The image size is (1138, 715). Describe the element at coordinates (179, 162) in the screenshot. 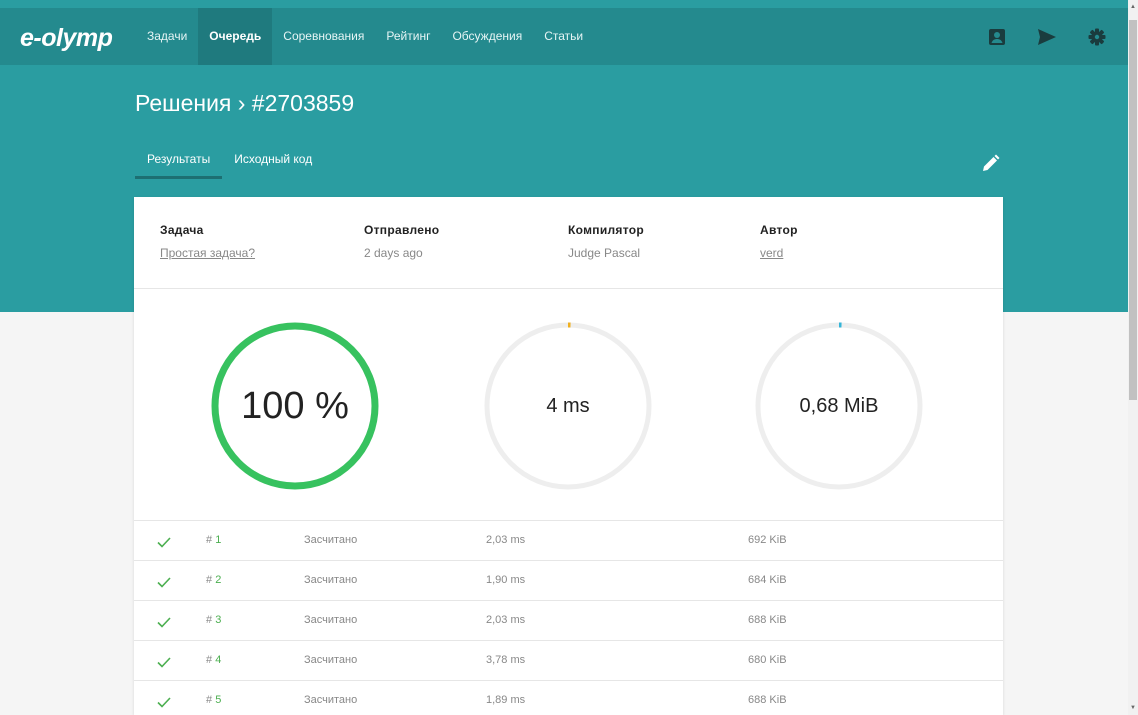

I see `tab-results: Результаты` at that location.